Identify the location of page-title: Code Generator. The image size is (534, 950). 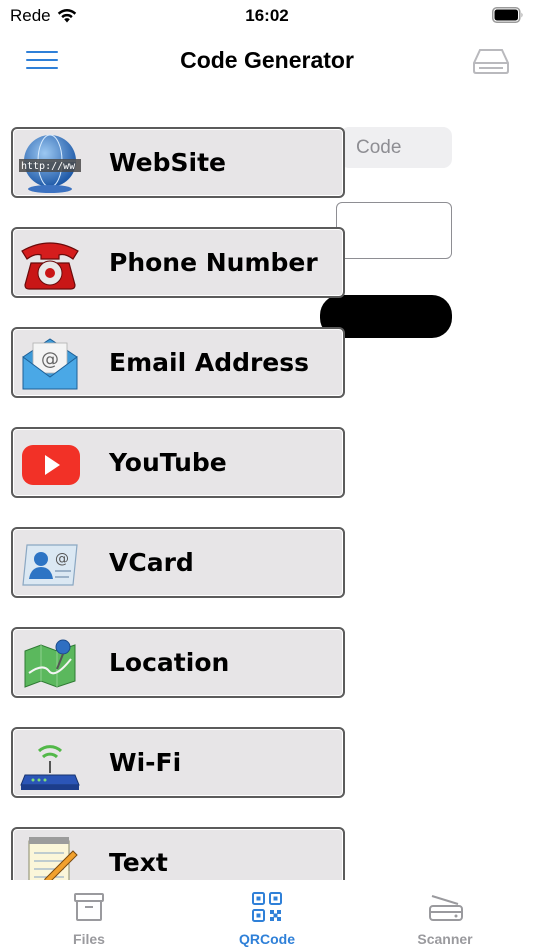
(267, 60).